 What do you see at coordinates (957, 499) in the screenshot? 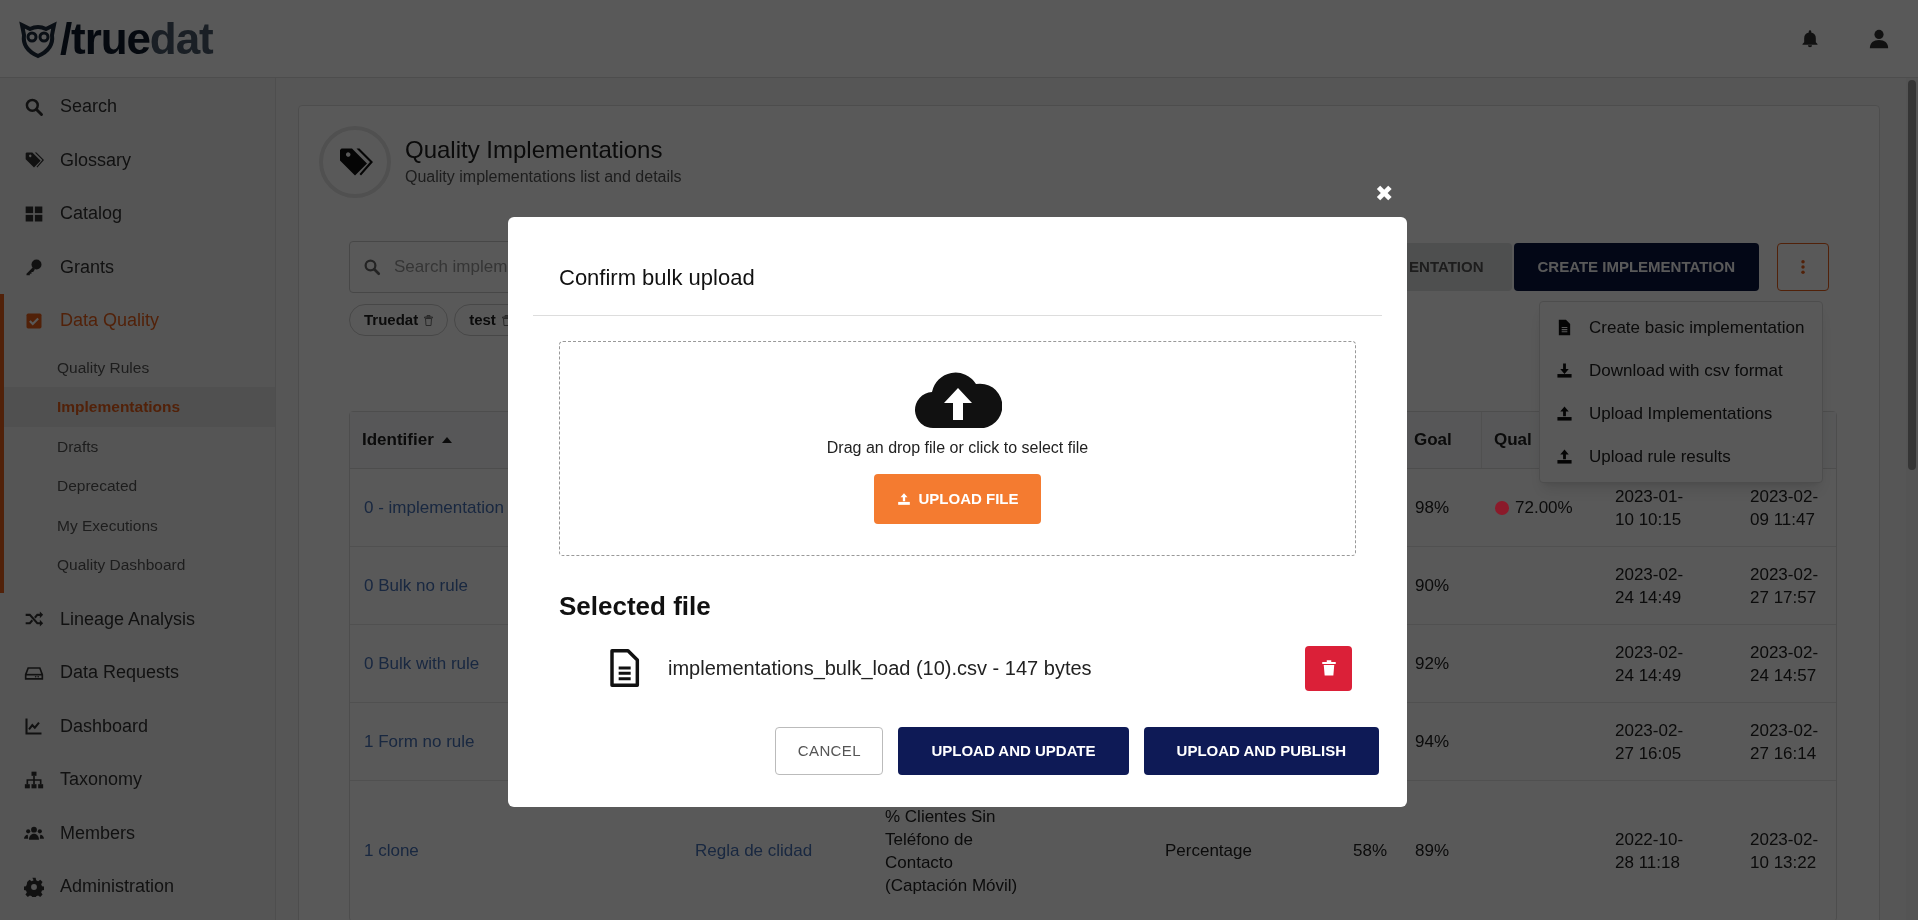
I see `upload-file-button: UPLOAD FILE` at bounding box center [957, 499].